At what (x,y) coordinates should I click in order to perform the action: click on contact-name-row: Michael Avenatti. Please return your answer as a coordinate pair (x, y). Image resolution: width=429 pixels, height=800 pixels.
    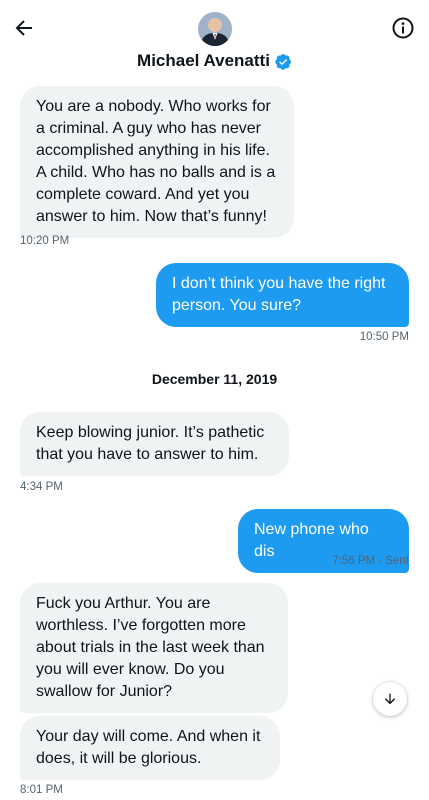
    Looking at the image, I should click on (214, 61).